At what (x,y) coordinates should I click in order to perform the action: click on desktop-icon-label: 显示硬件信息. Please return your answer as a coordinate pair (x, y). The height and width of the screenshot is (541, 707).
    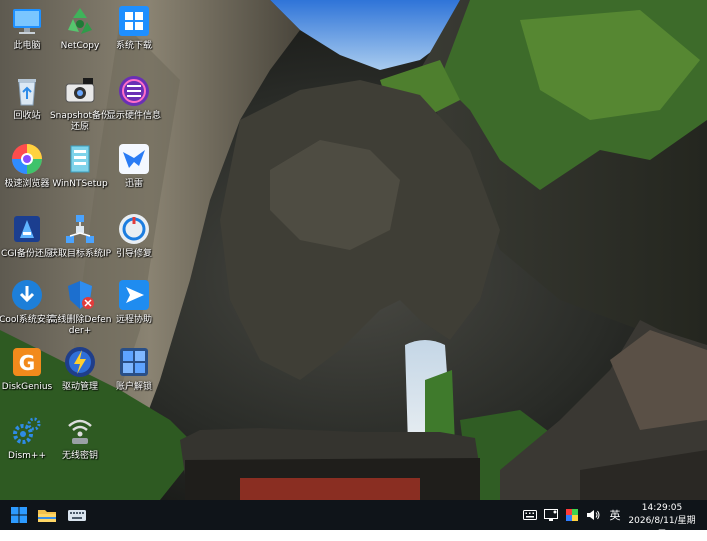
    Looking at the image, I should click on (133, 116).